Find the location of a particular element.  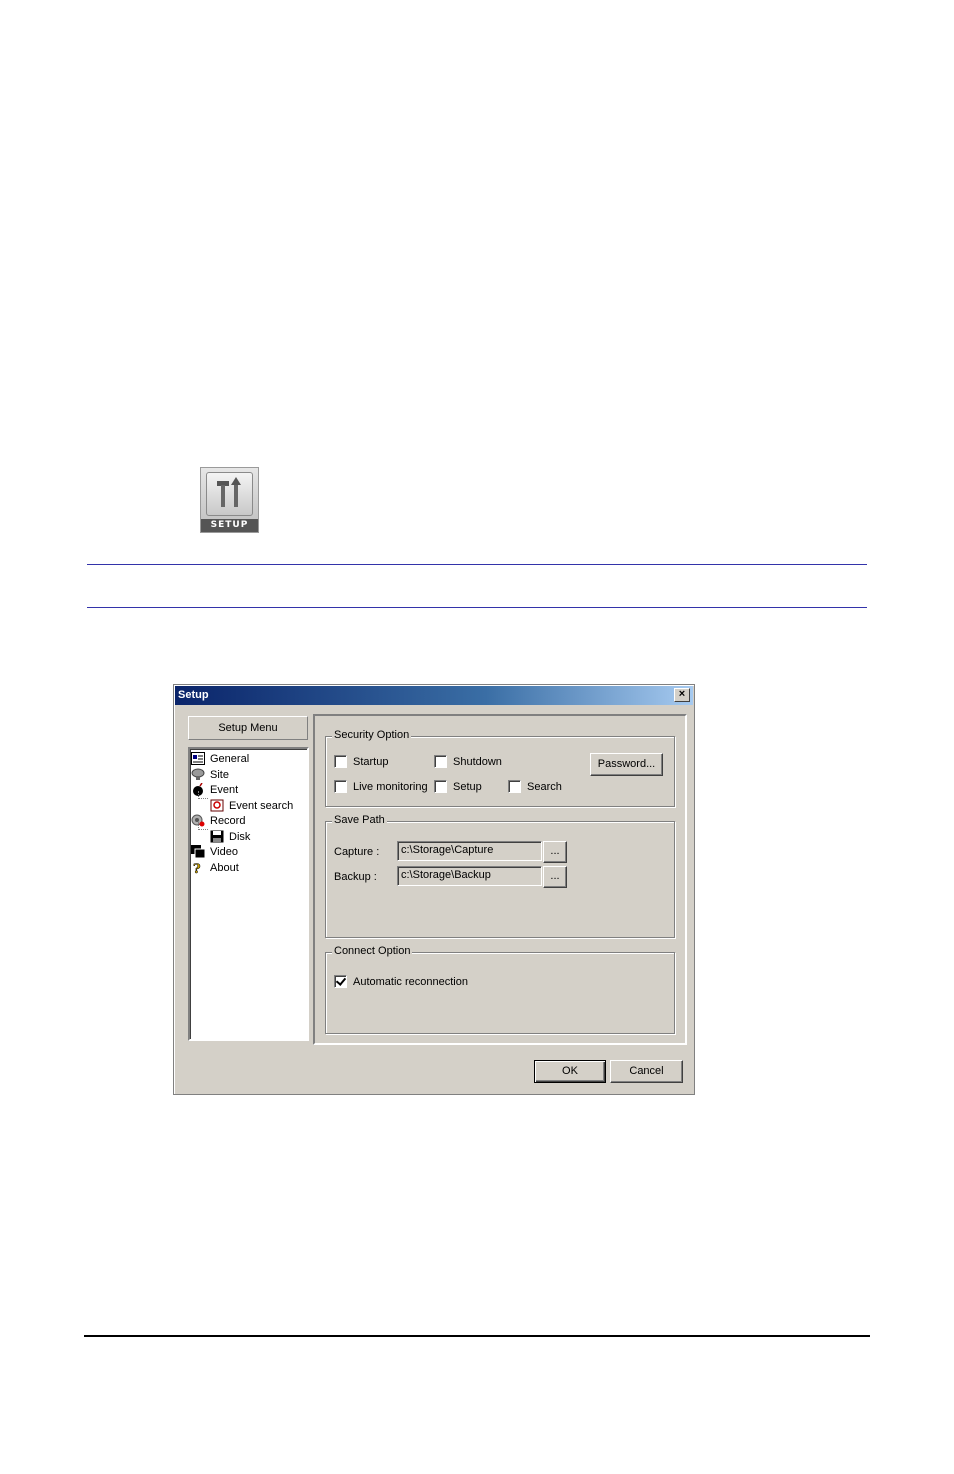

checkbox-label: Live monitoring is located at coordinates (390, 786).